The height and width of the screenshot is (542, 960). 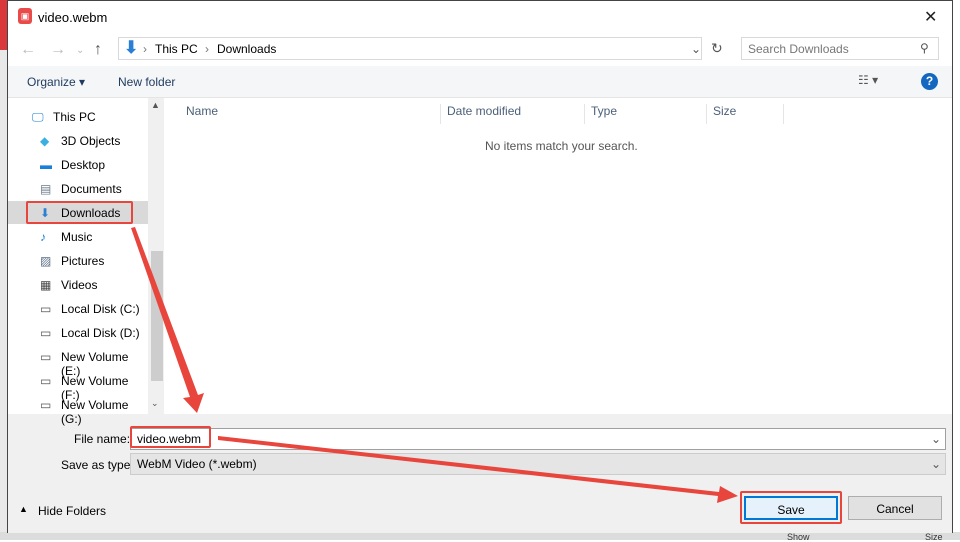 What do you see at coordinates (246, 49) in the screenshot?
I see `breadcrumb-downloads: Downloads` at bounding box center [246, 49].